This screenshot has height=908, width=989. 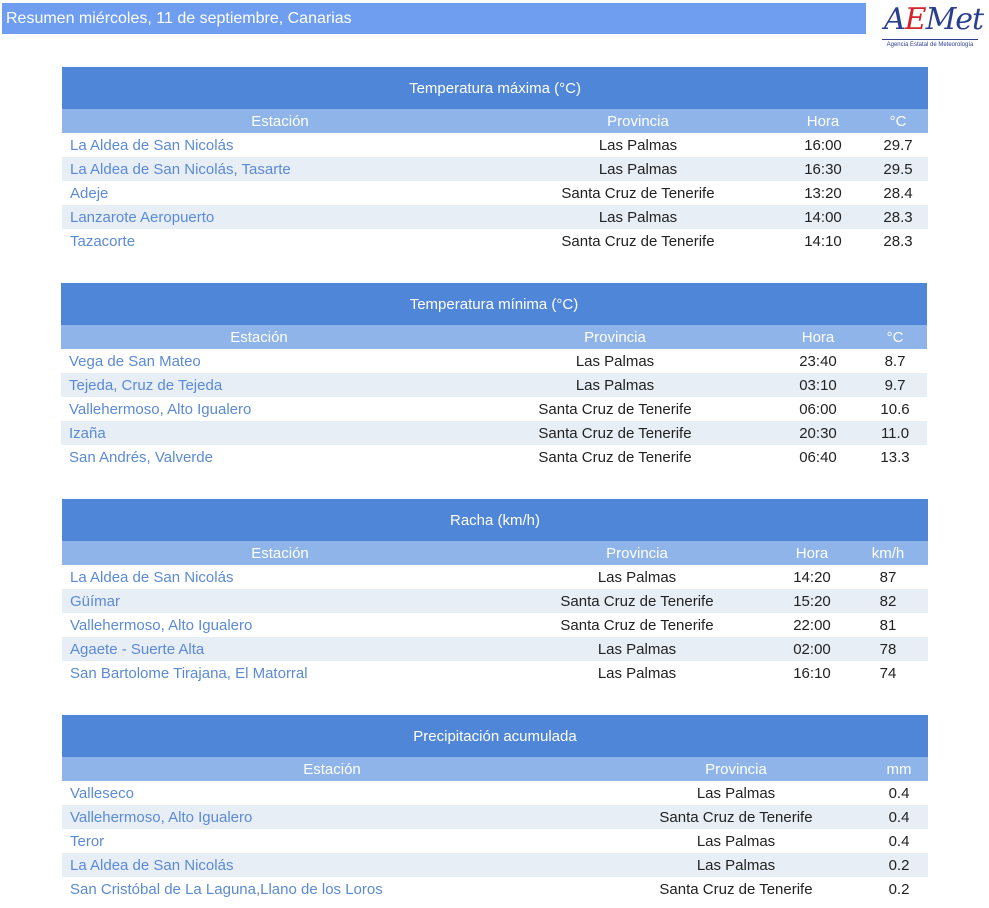 I want to click on station-link: Teror, so click(x=332, y=841).